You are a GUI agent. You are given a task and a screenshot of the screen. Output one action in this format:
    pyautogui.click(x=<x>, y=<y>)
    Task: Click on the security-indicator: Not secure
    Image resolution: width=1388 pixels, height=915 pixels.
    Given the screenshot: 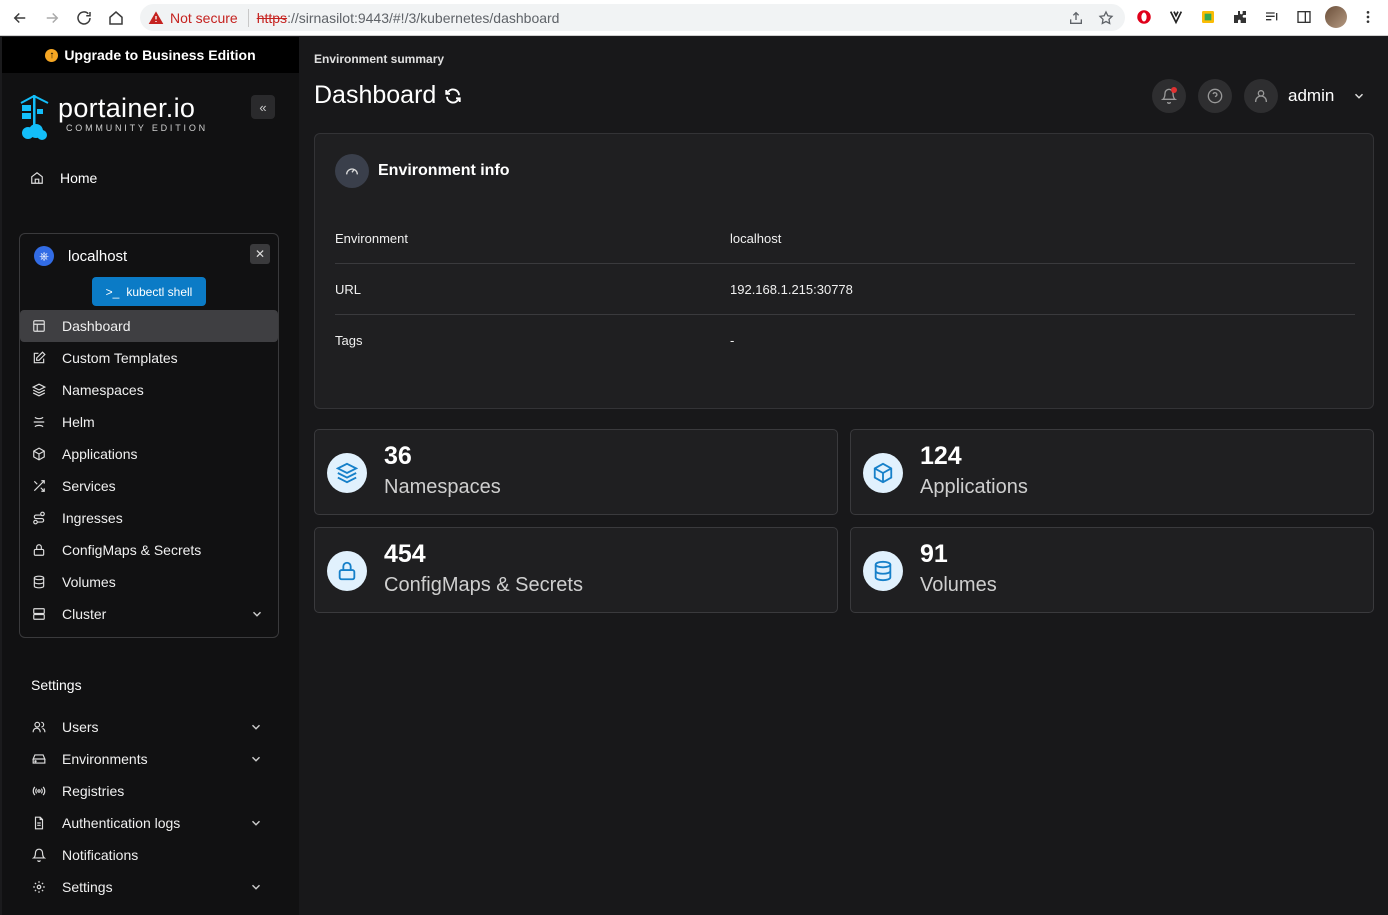 What is the action you would take?
    pyautogui.click(x=198, y=17)
    